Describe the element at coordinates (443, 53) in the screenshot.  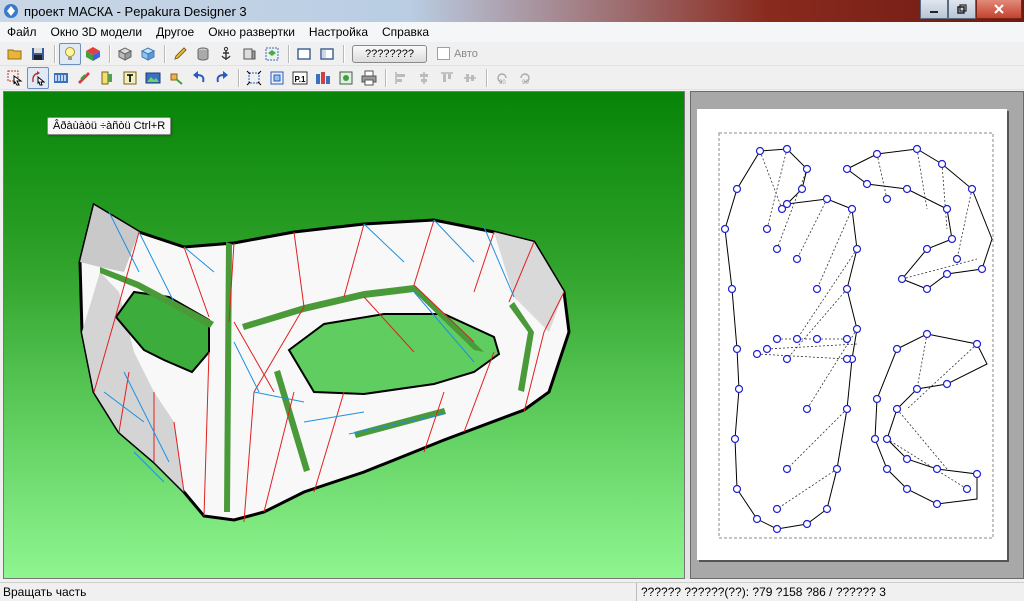
I see `checkbox-box` at that location.